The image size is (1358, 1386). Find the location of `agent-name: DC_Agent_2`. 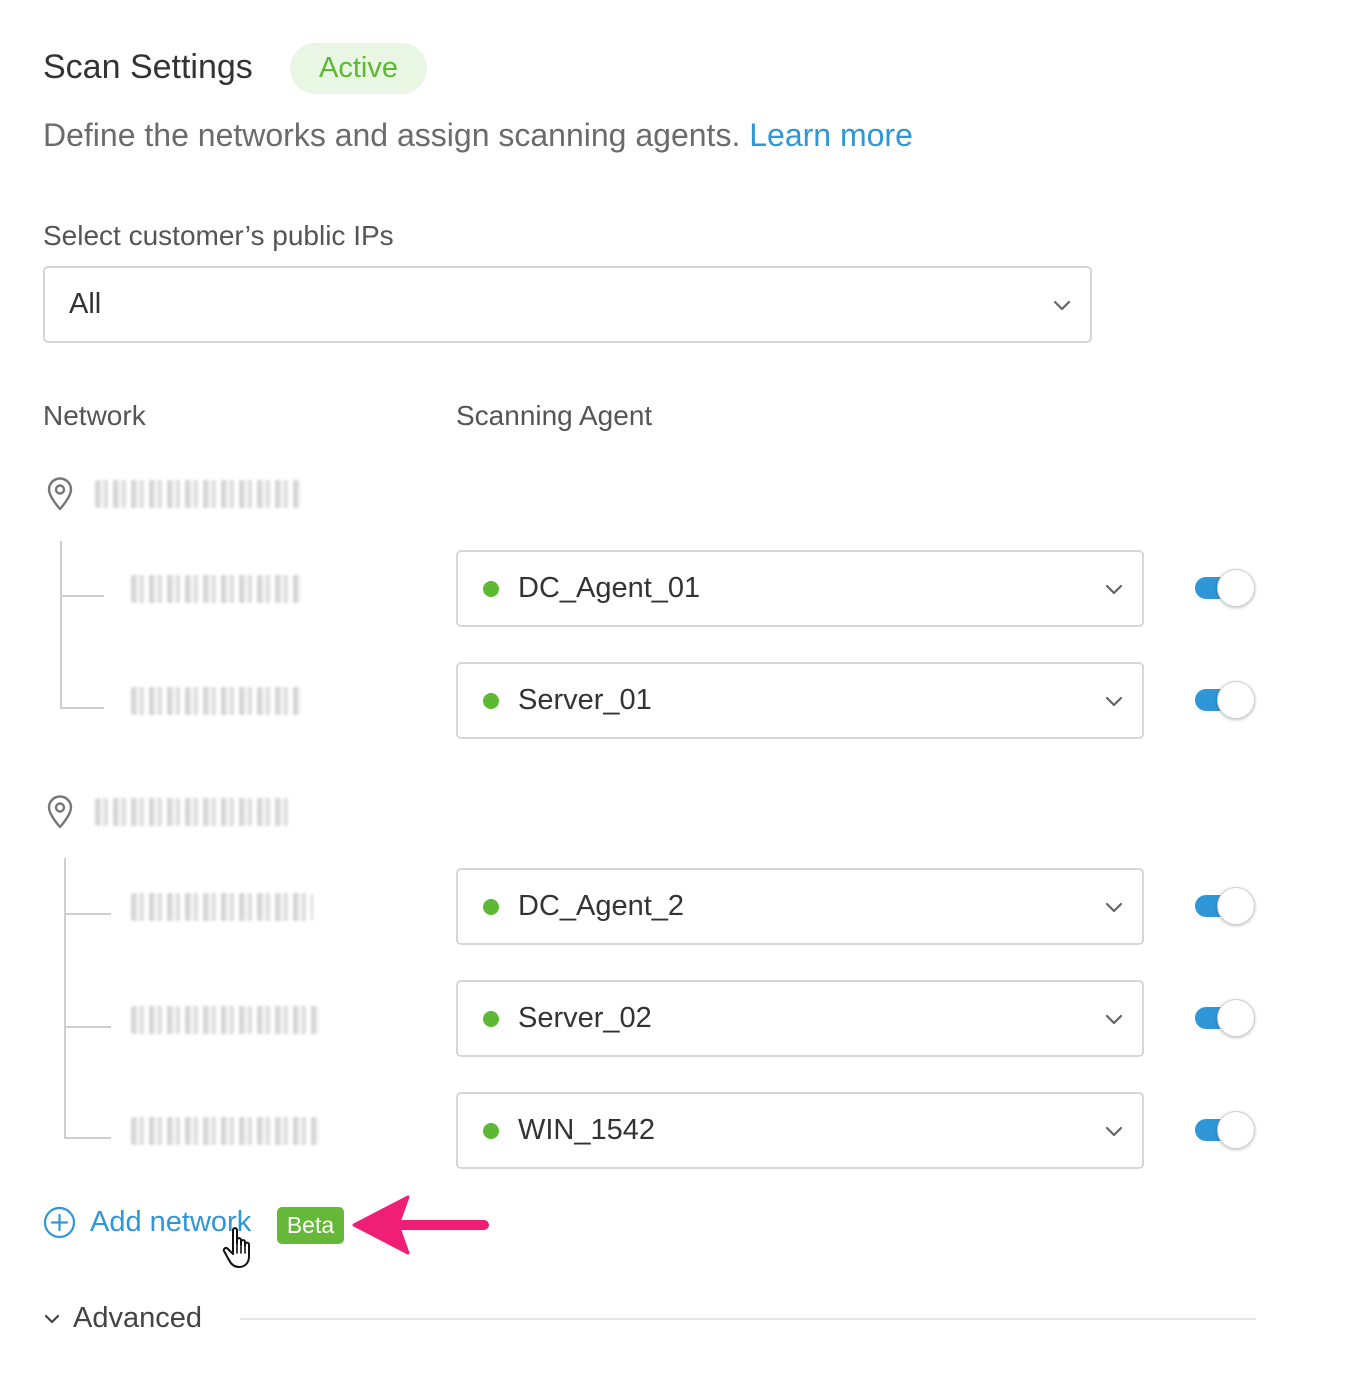

agent-name: DC_Agent_2 is located at coordinates (601, 906).